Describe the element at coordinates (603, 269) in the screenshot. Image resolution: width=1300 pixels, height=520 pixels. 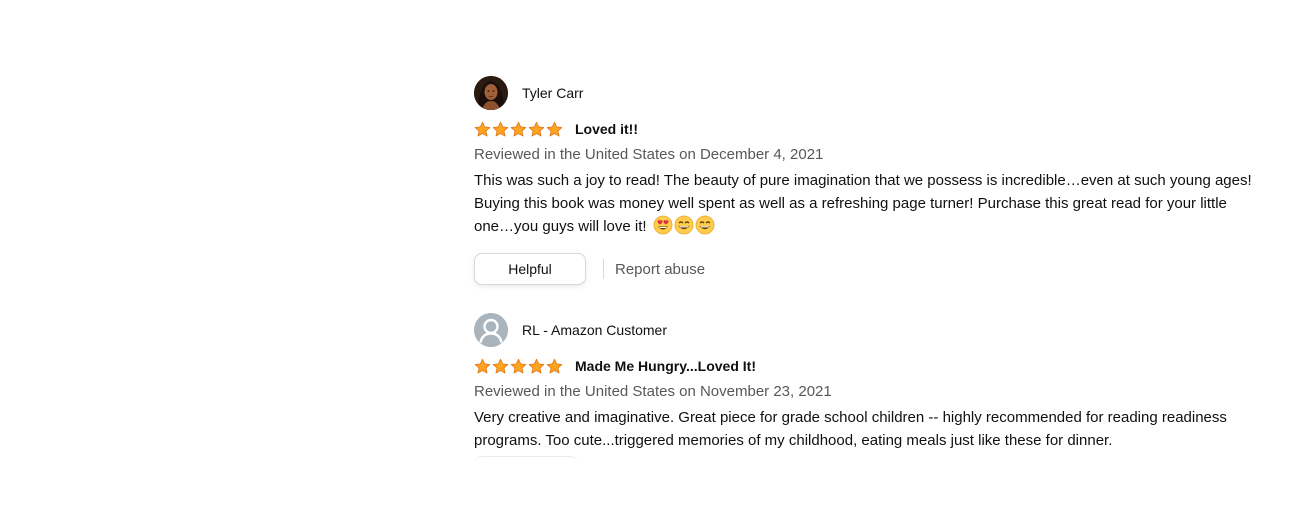
I see `action-divider` at that location.